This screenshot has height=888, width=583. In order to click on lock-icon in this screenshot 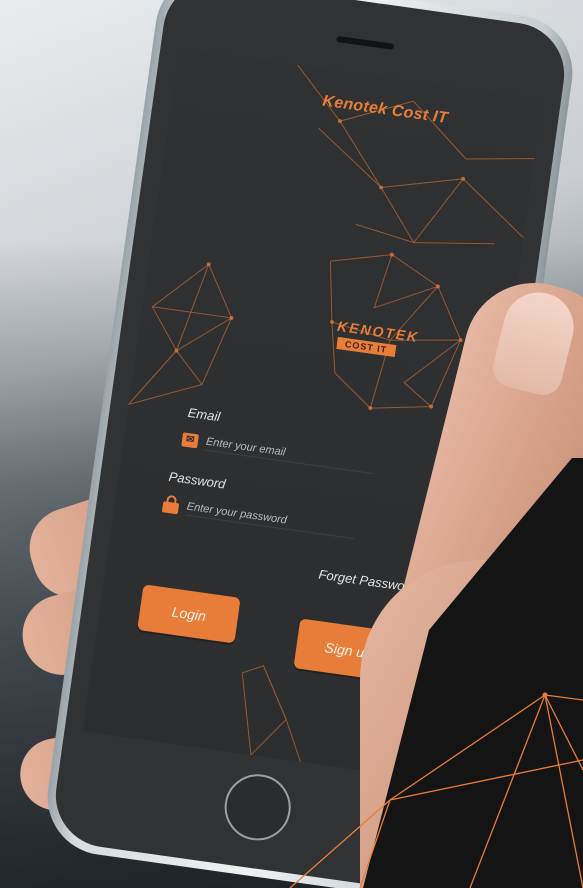, I will do `click(170, 504)`.